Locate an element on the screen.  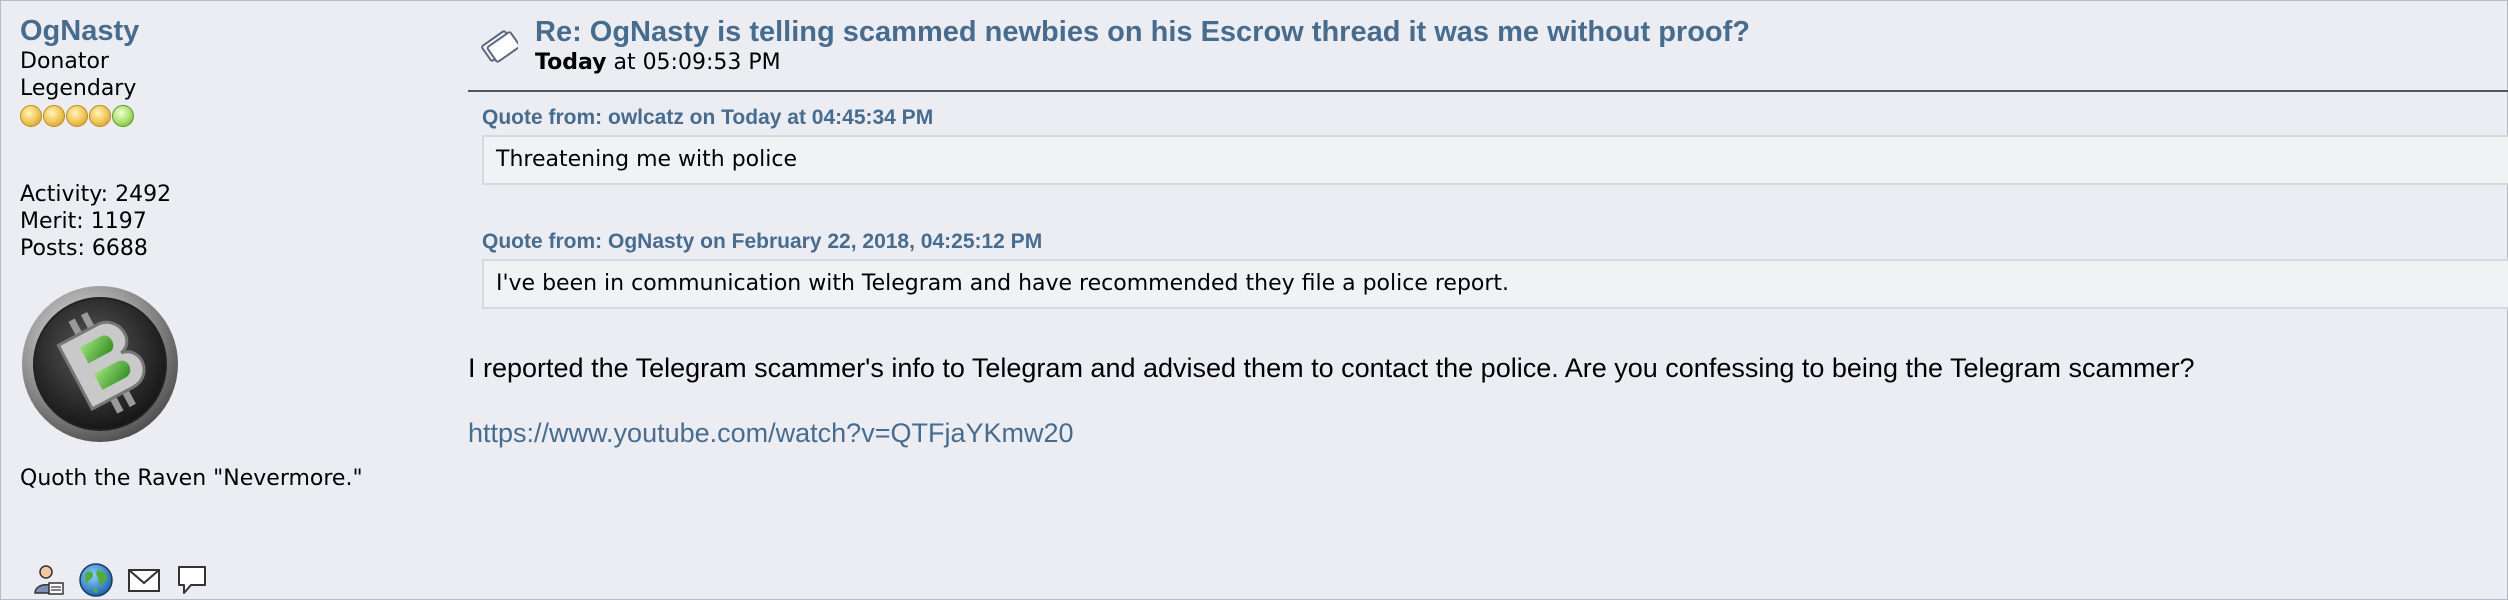
poster-merit: Merit: 1197 is located at coordinates (83, 221).